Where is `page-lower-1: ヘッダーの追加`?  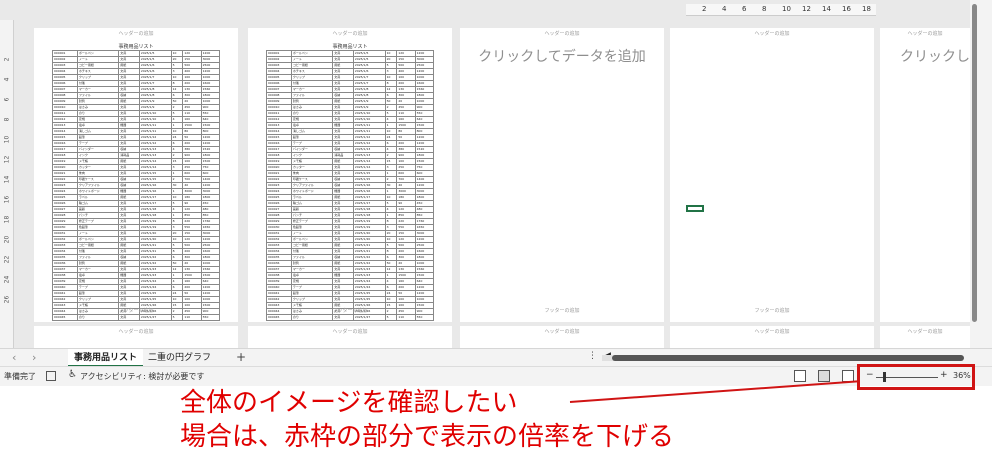 page-lower-1: ヘッダーの追加 is located at coordinates (136, 337).